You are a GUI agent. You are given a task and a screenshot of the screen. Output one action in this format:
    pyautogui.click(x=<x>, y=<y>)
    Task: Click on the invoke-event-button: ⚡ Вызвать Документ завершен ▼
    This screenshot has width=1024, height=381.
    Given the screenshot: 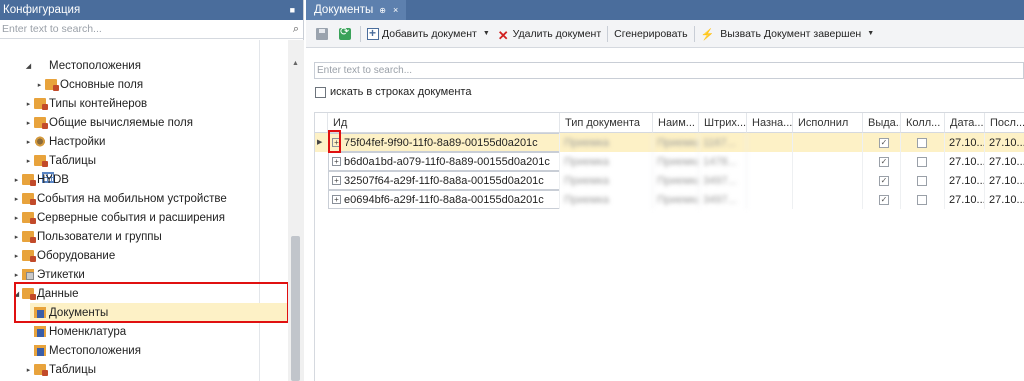 What is the action you would take?
    pyautogui.click(x=788, y=34)
    